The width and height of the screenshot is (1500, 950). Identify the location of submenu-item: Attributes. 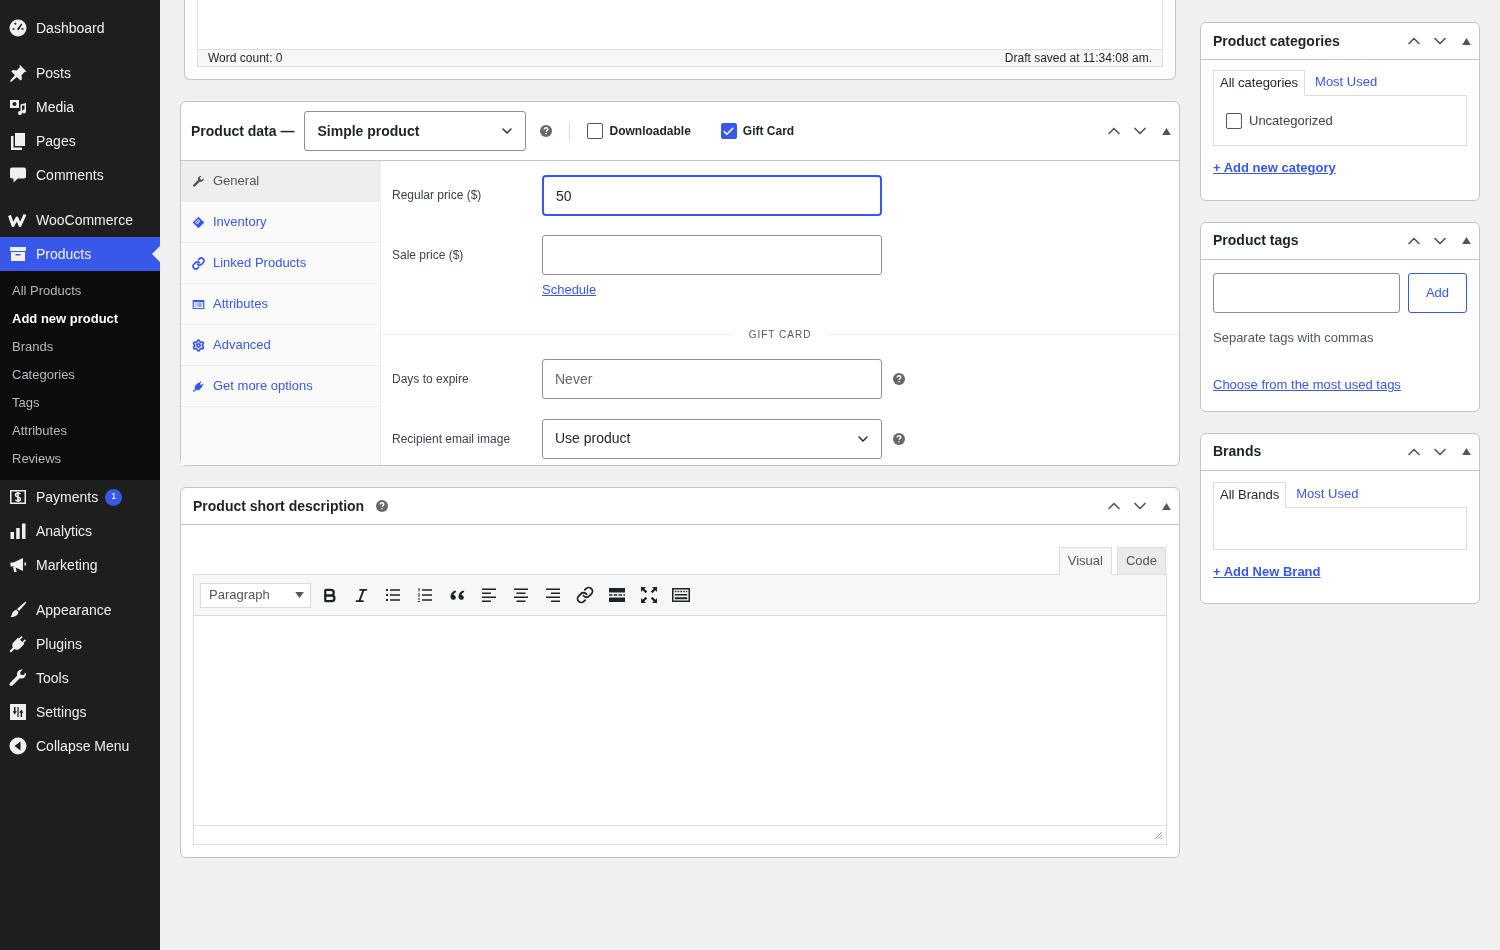
(80, 431).